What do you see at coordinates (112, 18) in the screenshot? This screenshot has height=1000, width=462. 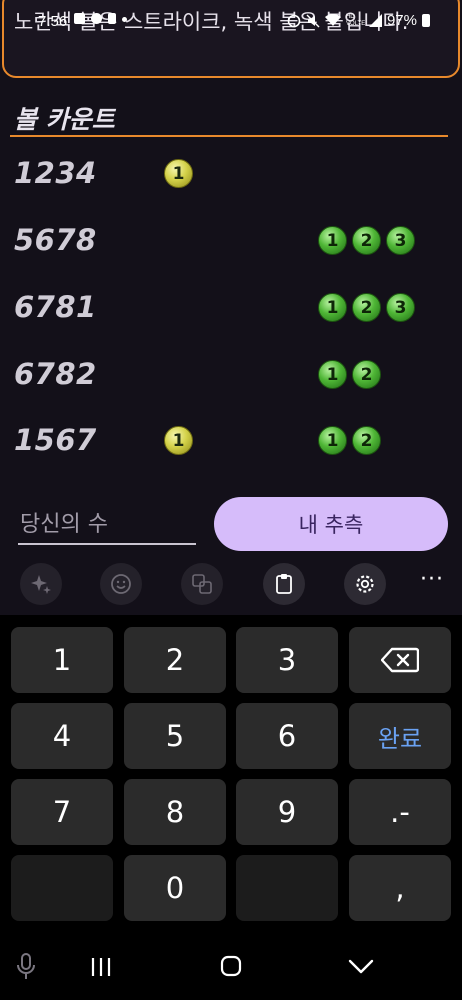 I see `note-icon` at bounding box center [112, 18].